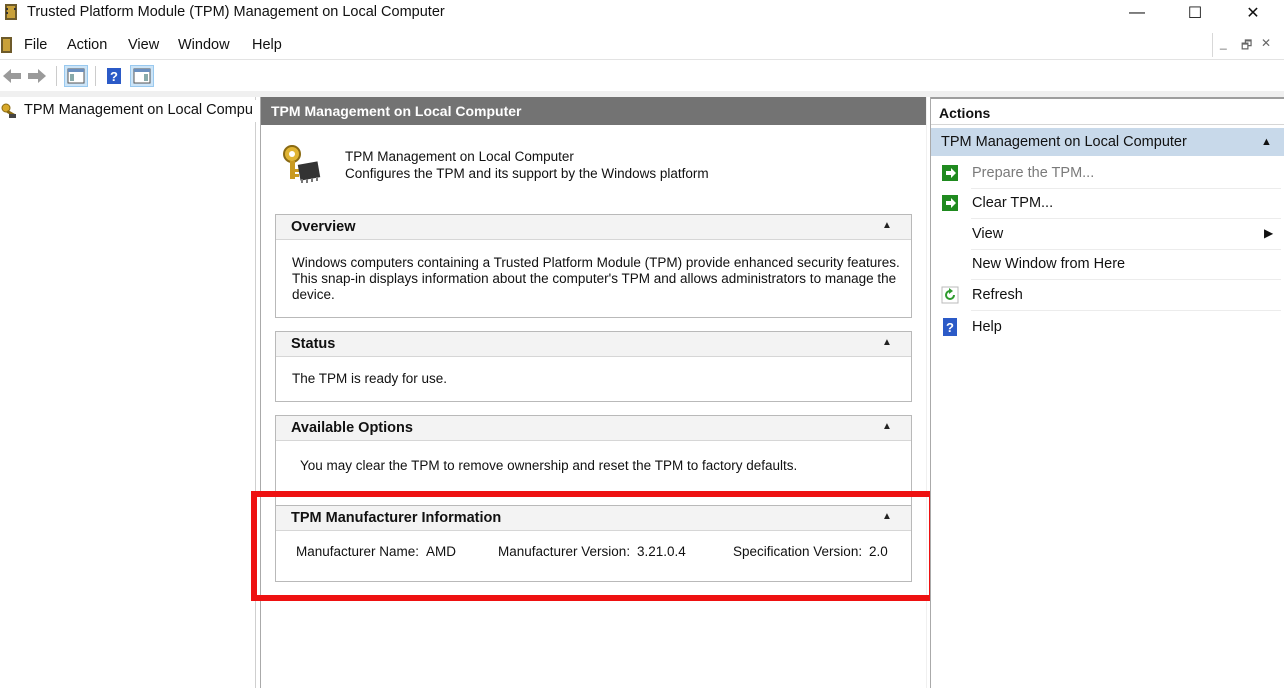 The width and height of the screenshot is (1284, 688). Describe the element at coordinates (1223, 43) in the screenshot. I see `mdi-minimize-icon: _` at that location.